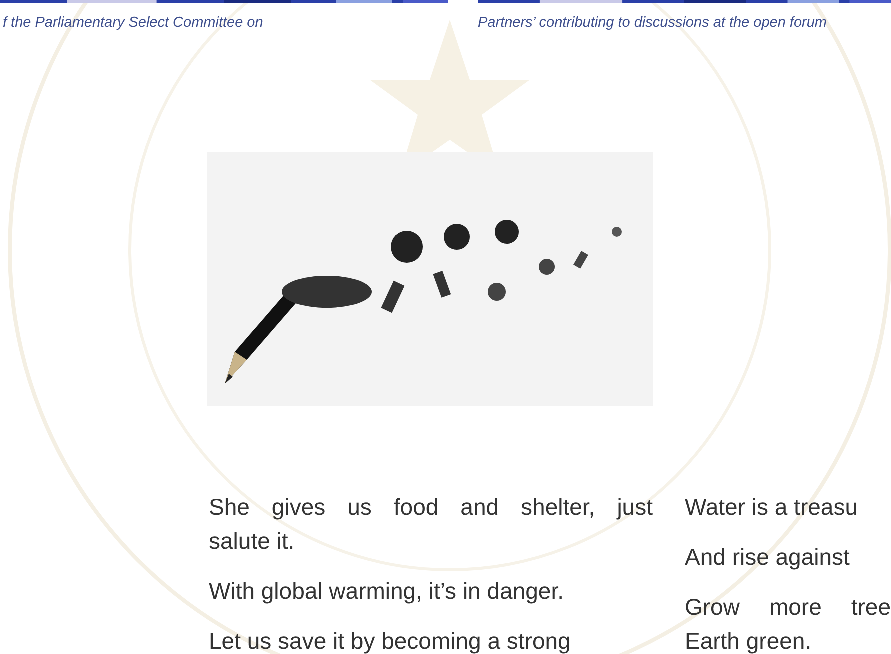  I want to click on poem-line: Let us save it by becoming a strong, so click(390, 640).